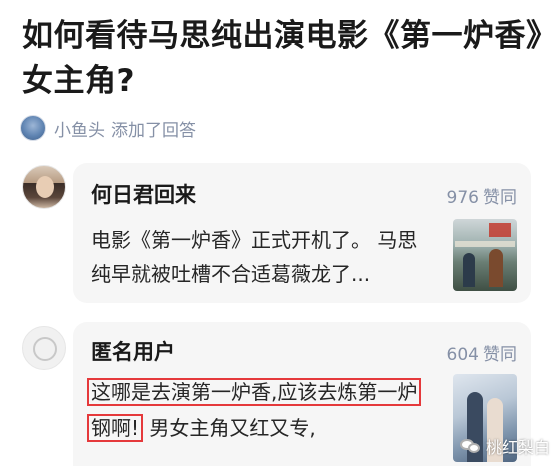 This screenshot has height=466, width=554. Describe the element at coordinates (517, 447) in the screenshot. I see `watermark-text: 桃红梨白` at that location.